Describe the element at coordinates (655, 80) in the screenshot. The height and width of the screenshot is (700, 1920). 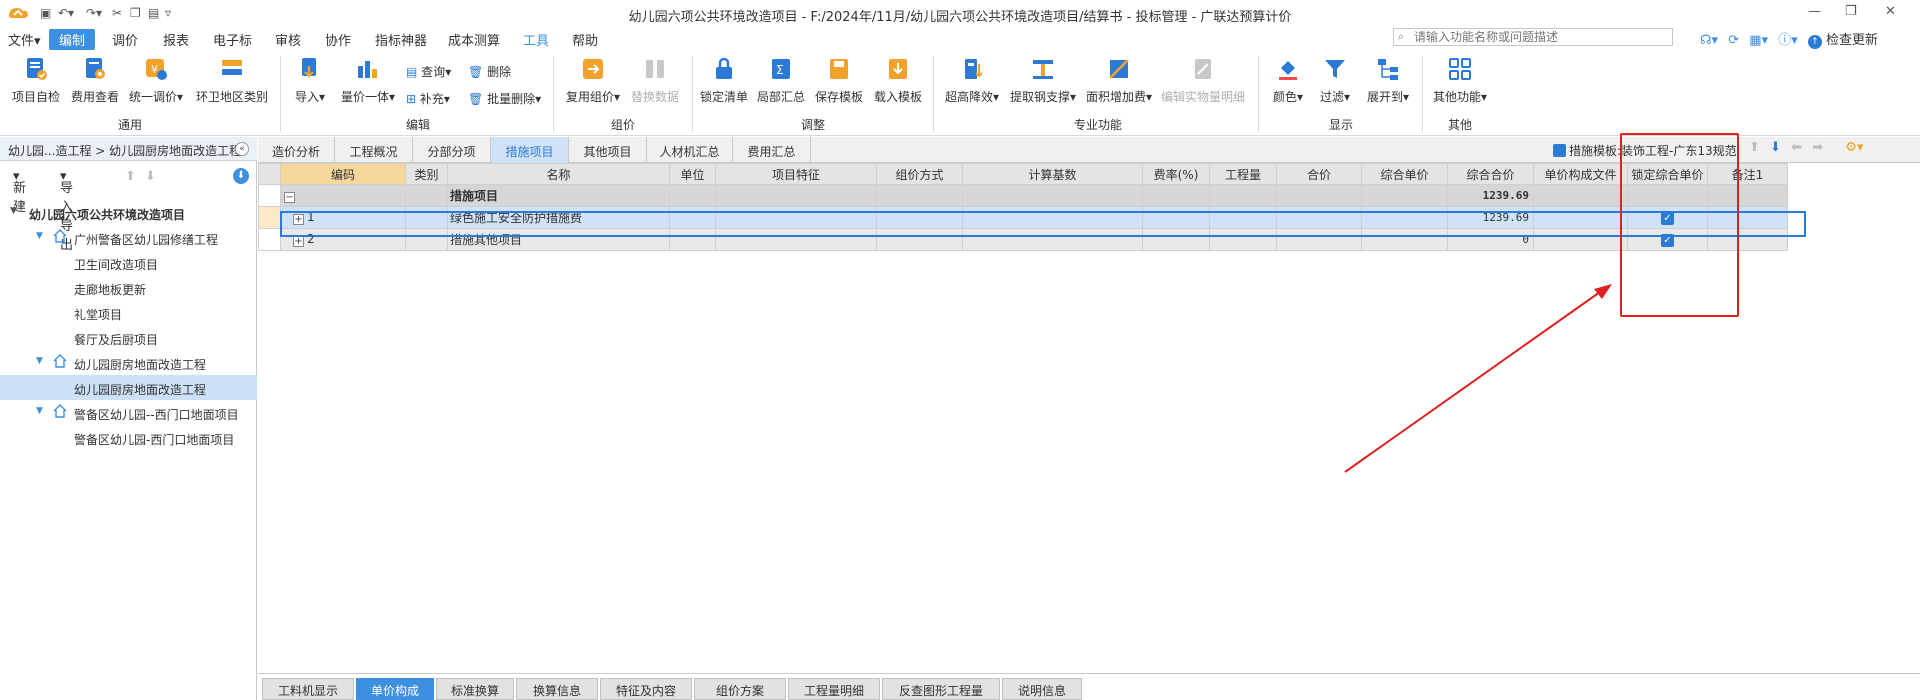
I see `replace-data-button: 替换数据` at that location.